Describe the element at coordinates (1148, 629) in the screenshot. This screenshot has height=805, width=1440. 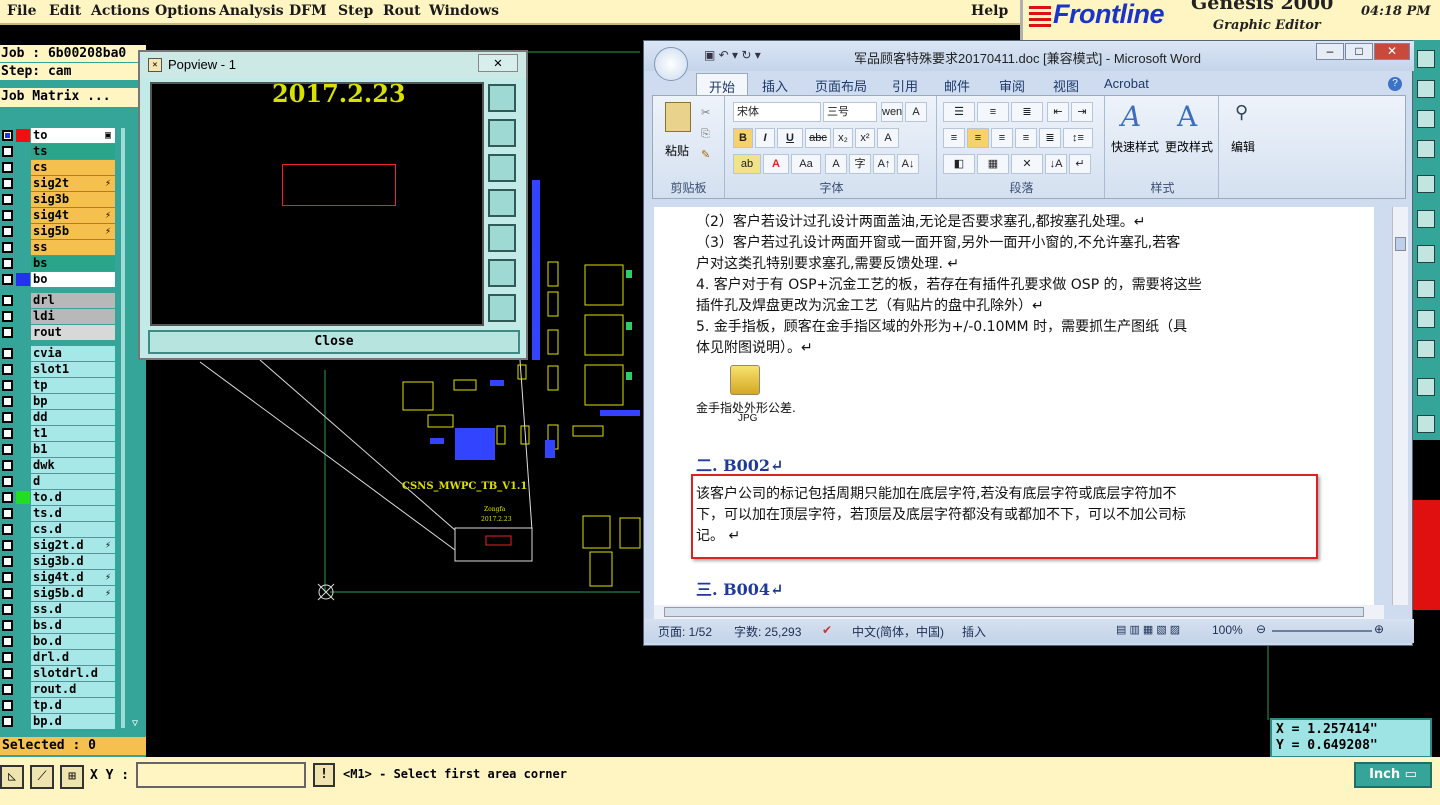
I see `view-buttons-icon: ▤ ▥ ▦ ▧ ▨` at that location.